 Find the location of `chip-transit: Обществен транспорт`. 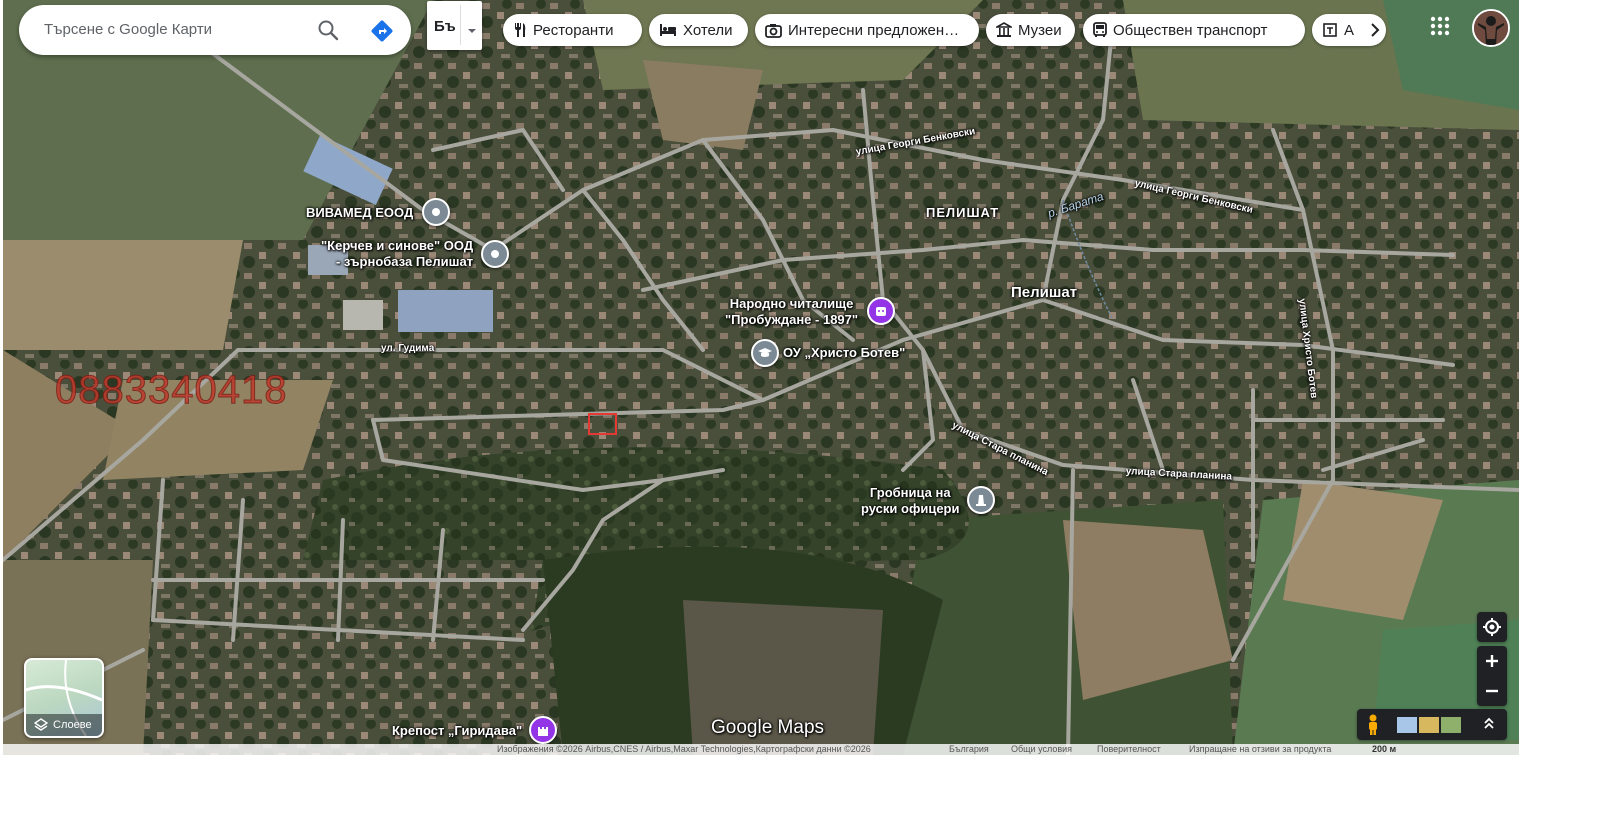

chip-transit: Обществен транспорт is located at coordinates (1194, 30).